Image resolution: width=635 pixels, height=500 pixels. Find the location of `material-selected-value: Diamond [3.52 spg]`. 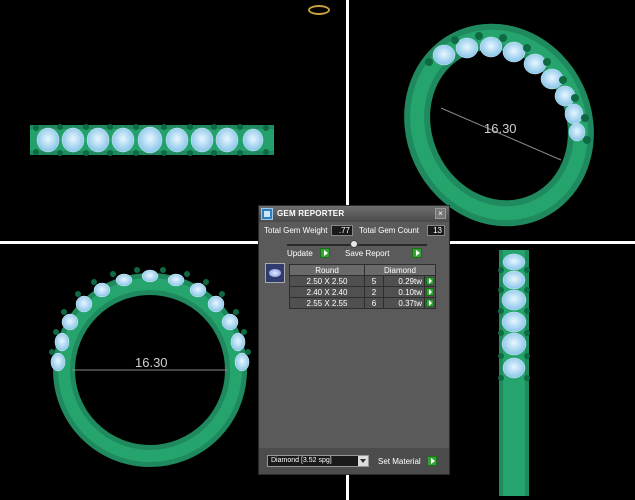

material-selected-value: Diamond [3.52 spg] is located at coordinates (301, 460).